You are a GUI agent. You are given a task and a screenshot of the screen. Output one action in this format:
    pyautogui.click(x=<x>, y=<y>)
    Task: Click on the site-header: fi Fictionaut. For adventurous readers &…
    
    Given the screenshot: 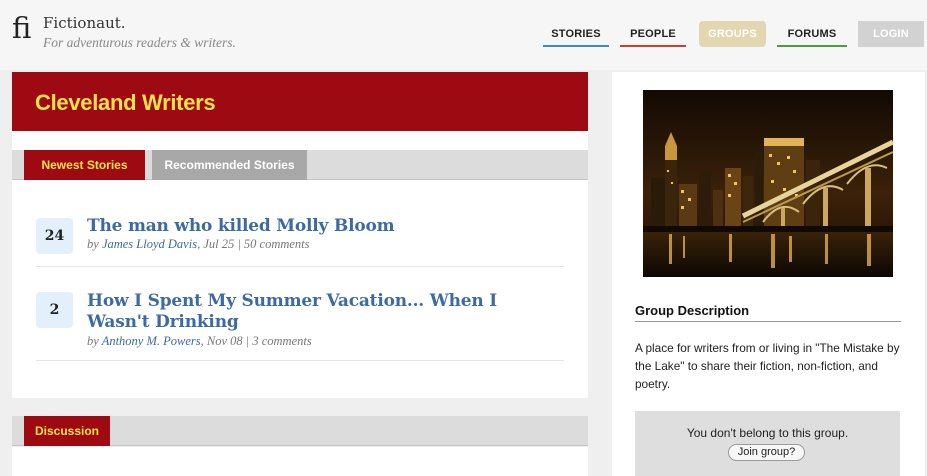 What is the action you would take?
    pyautogui.click(x=463, y=35)
    